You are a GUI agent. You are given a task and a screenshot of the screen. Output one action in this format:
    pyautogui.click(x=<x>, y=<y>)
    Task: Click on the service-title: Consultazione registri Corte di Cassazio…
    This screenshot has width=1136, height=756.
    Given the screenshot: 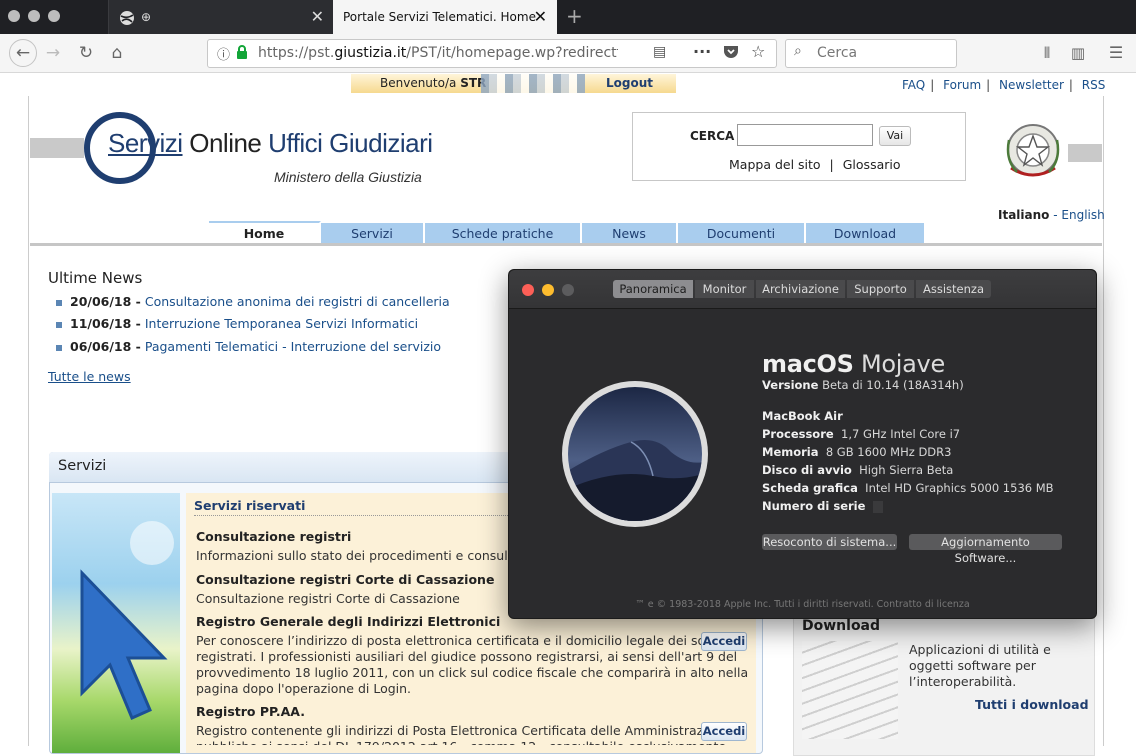 What is the action you would take?
    pyautogui.click(x=345, y=579)
    